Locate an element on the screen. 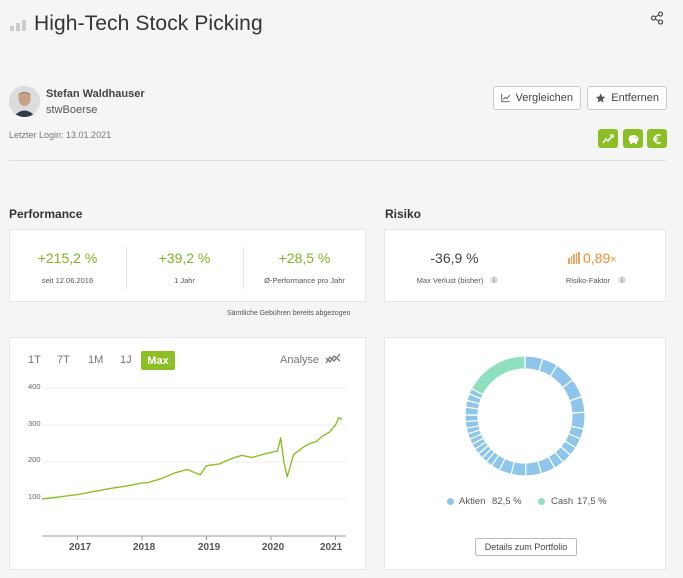 The image size is (683, 578). legend-value-cash: 17,5 % is located at coordinates (592, 501).